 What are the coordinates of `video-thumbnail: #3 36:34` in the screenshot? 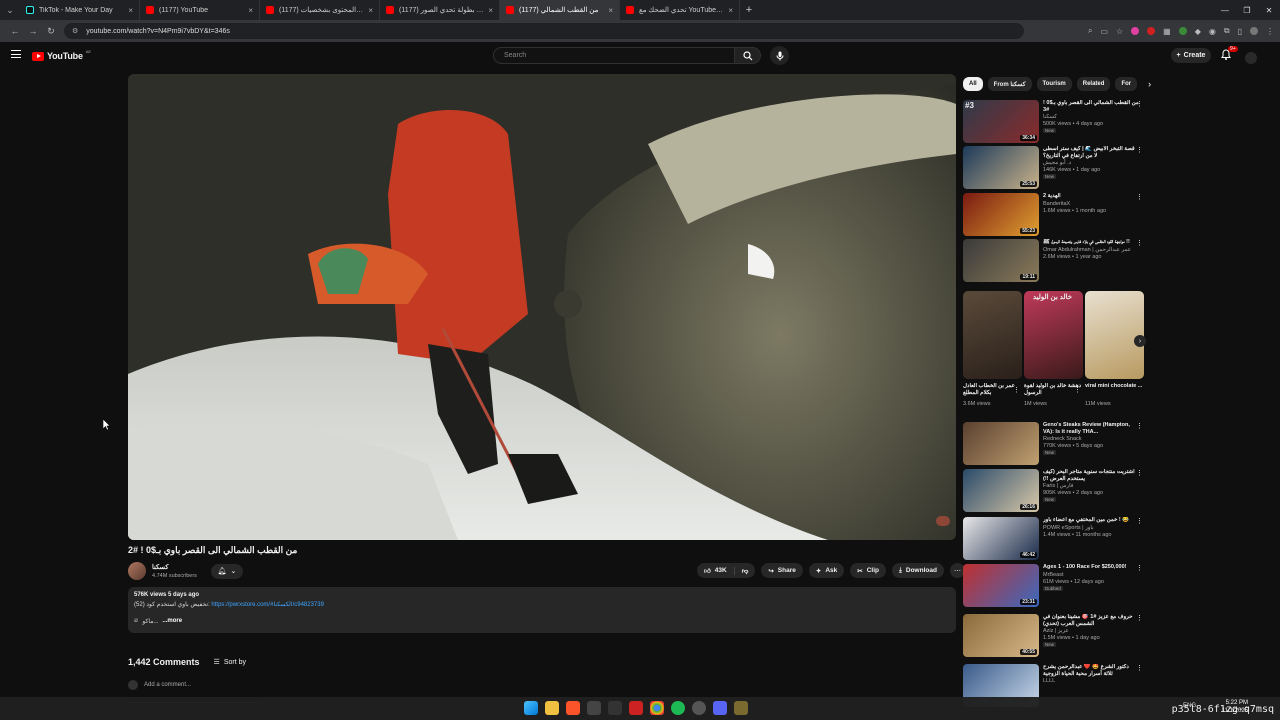 It's located at (1001, 121).